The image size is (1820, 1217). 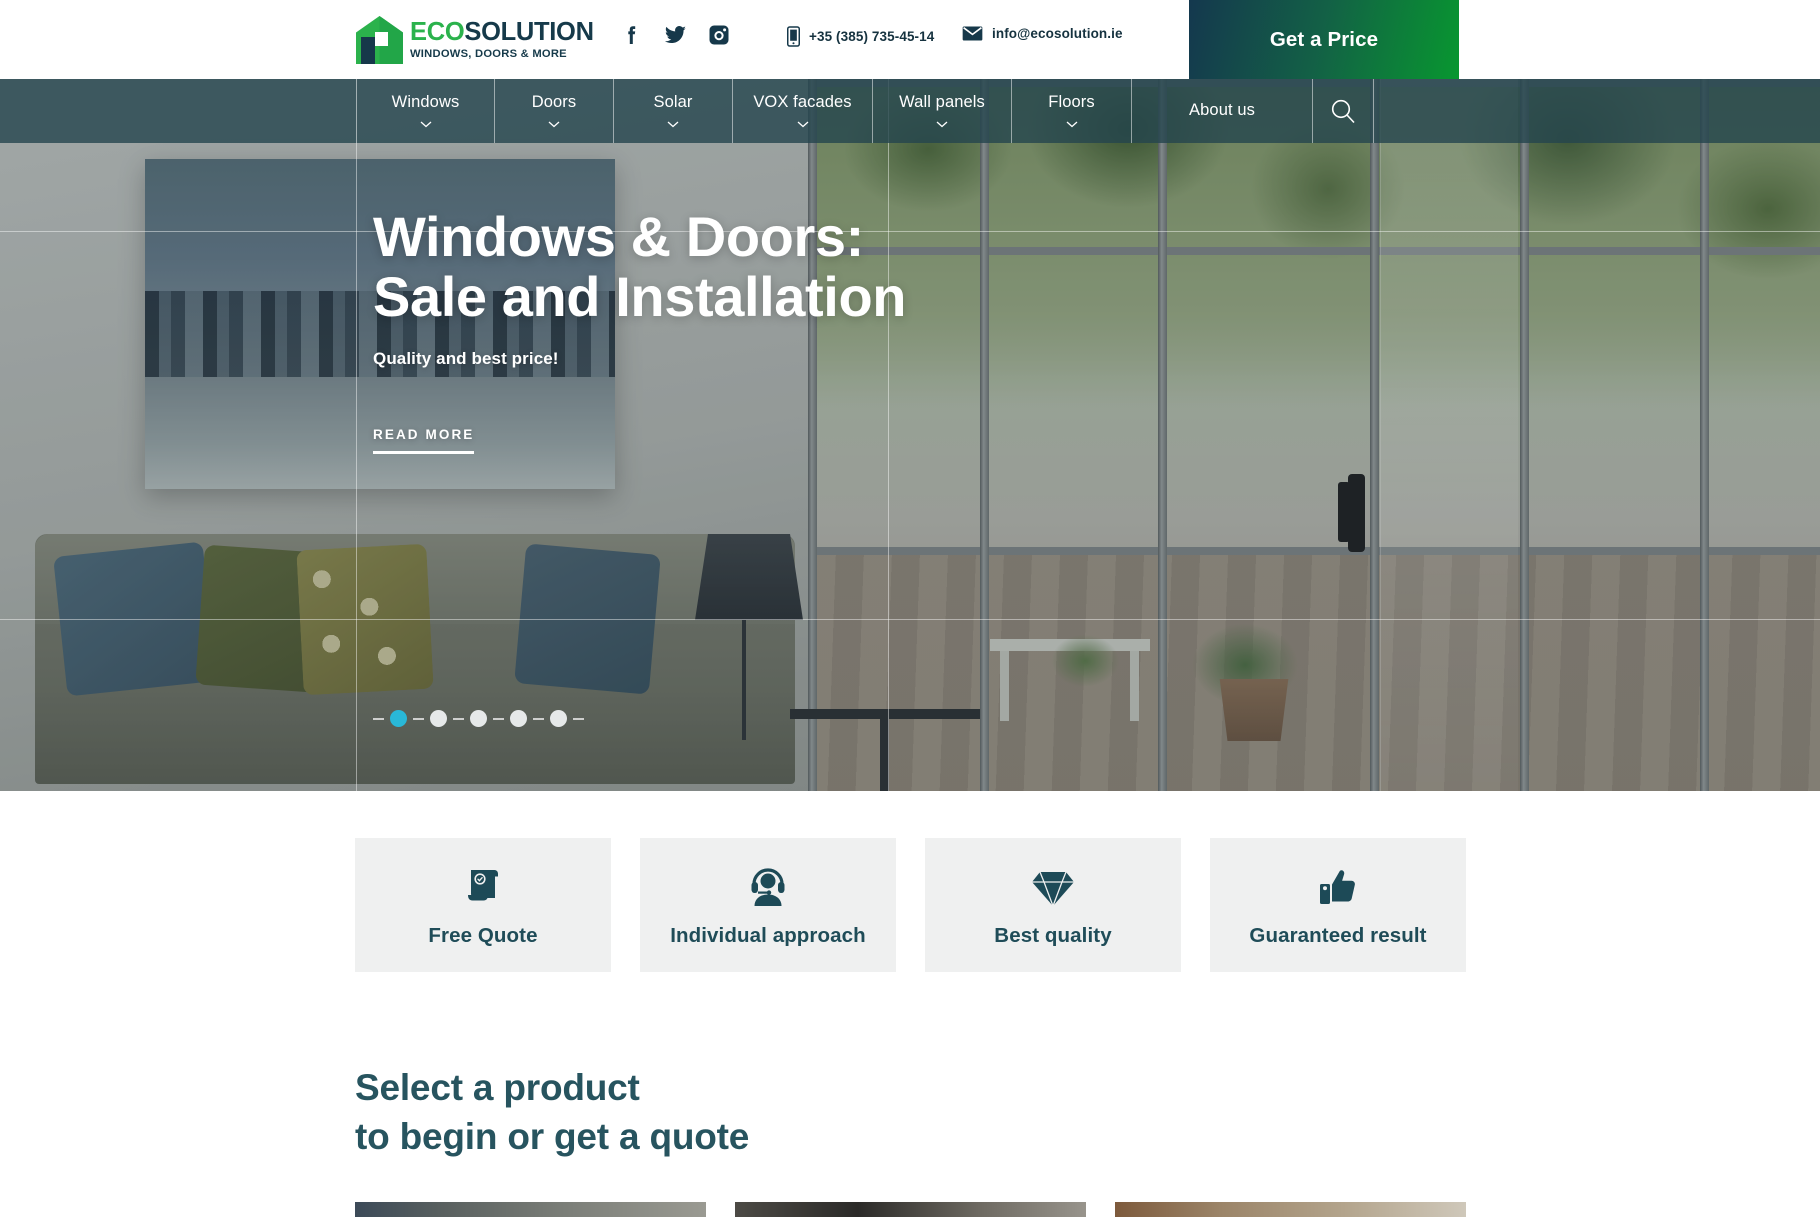 What do you see at coordinates (424, 440) in the screenshot?
I see `hero-read-more-button: READ MORE` at bounding box center [424, 440].